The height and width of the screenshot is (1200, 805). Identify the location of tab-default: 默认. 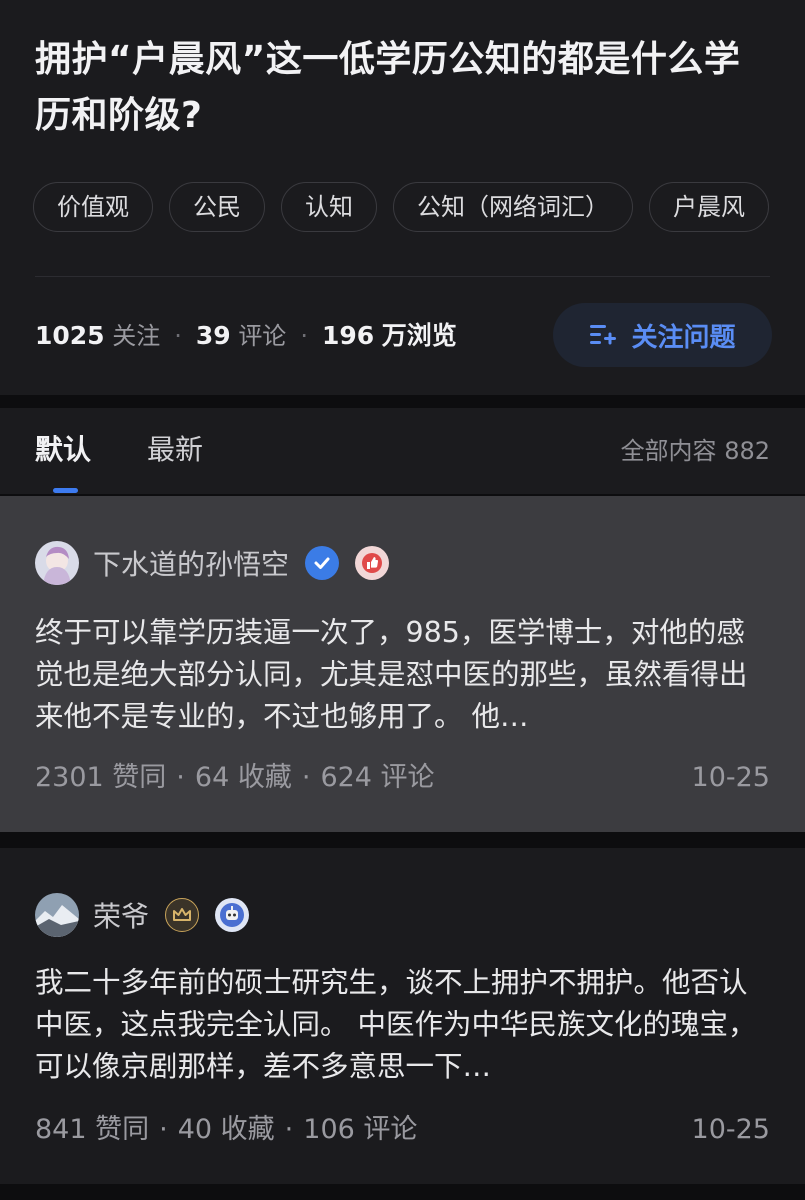
(63, 450).